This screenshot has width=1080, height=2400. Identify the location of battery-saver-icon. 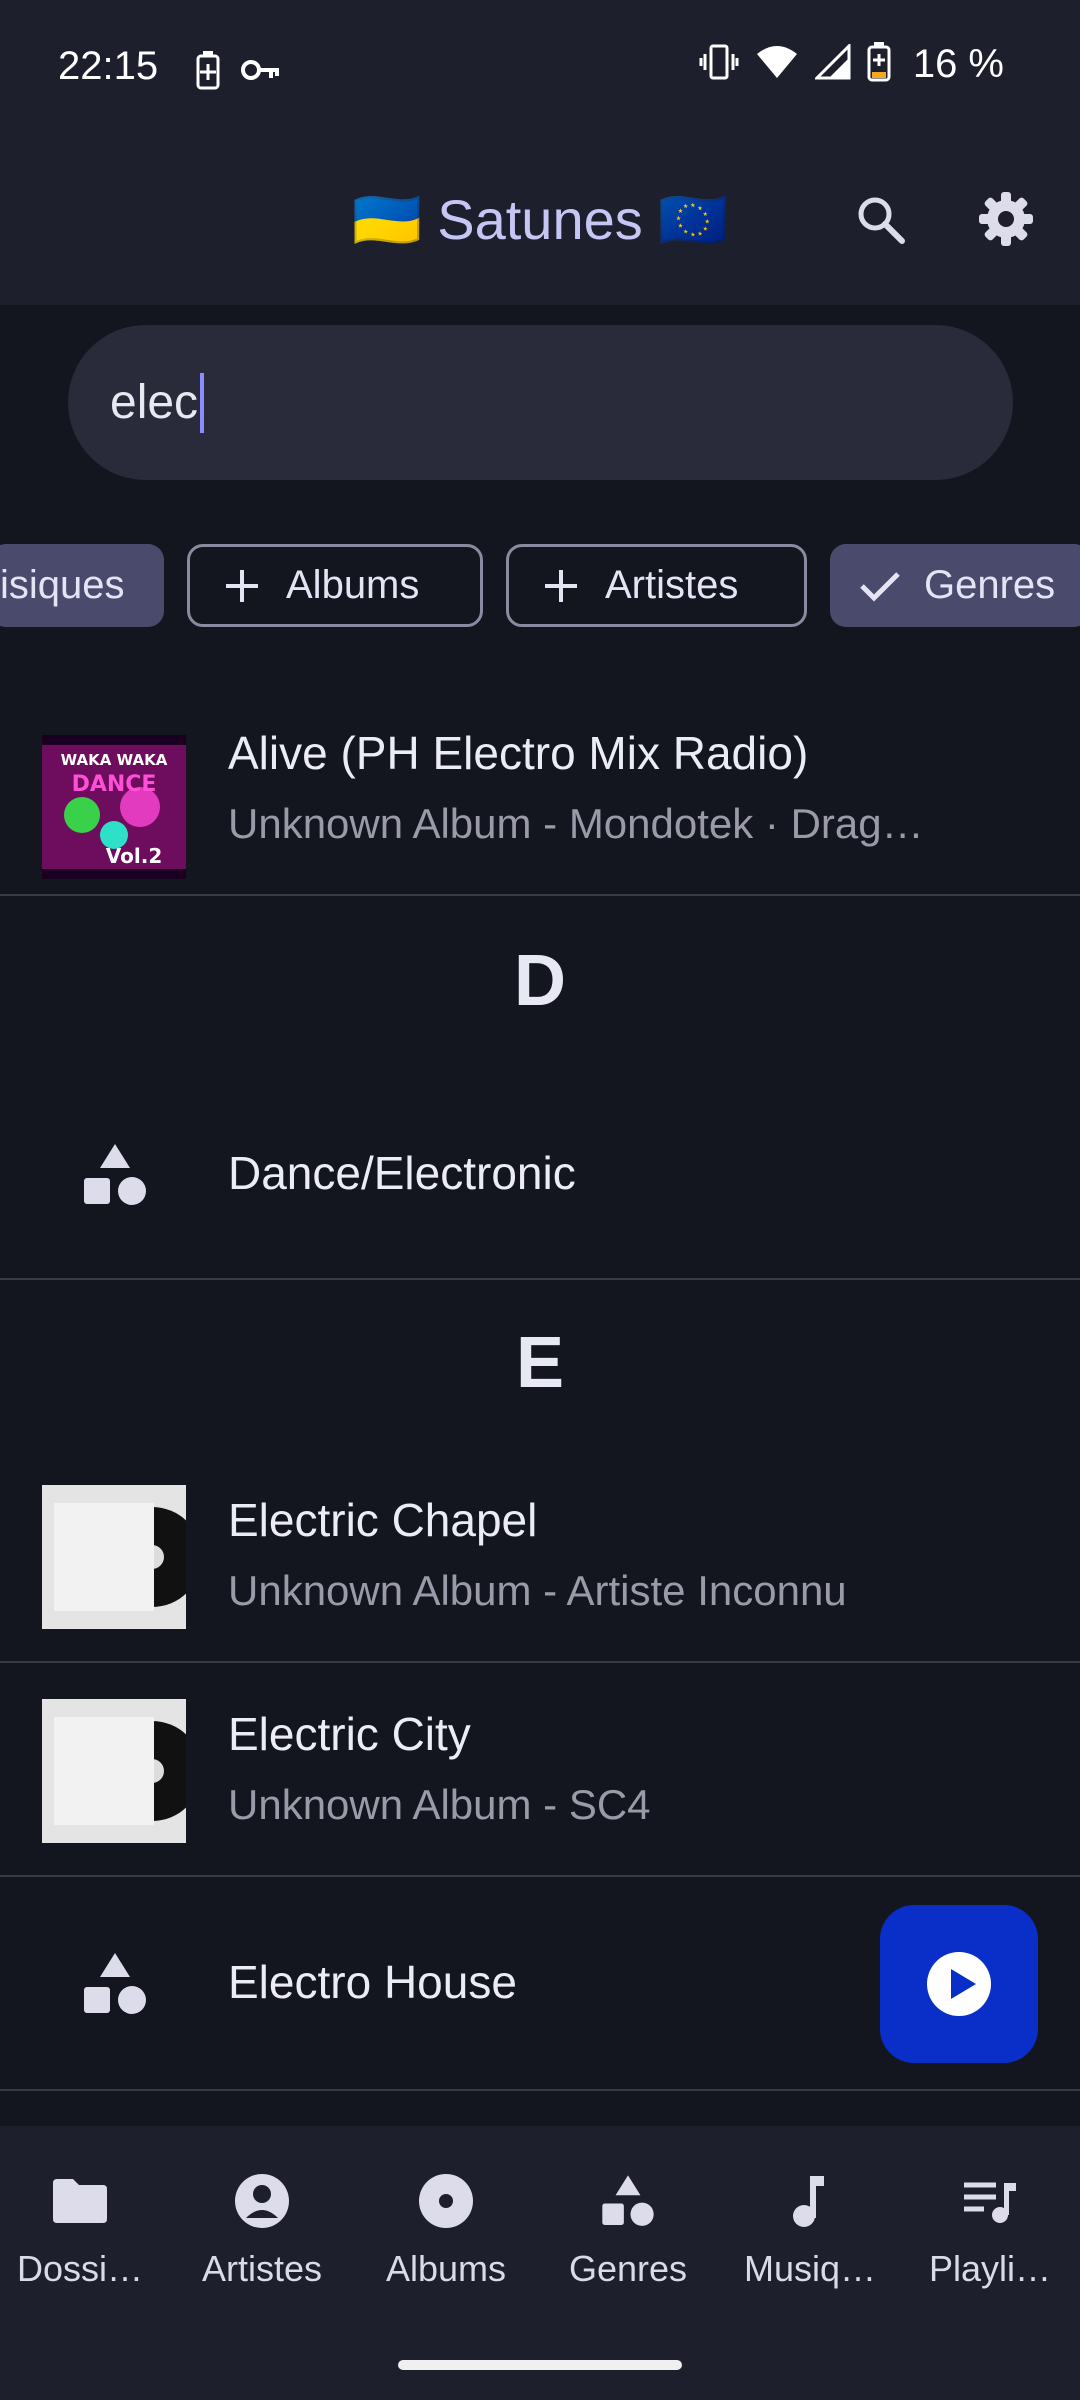
(208, 72).